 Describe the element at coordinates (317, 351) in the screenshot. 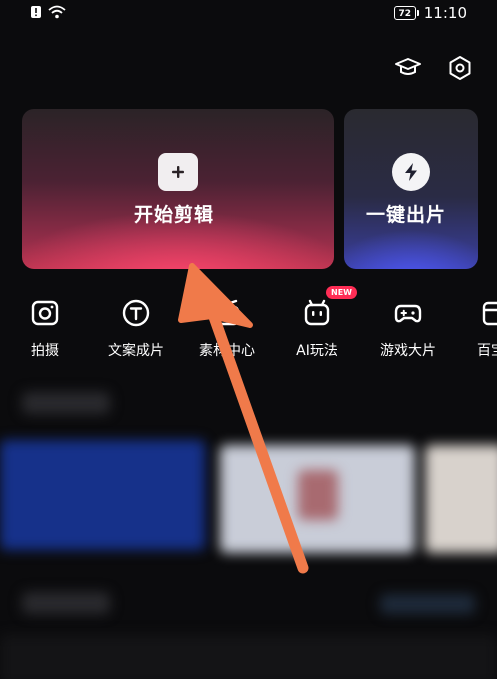

I see `feature-label: AI玩法` at that location.